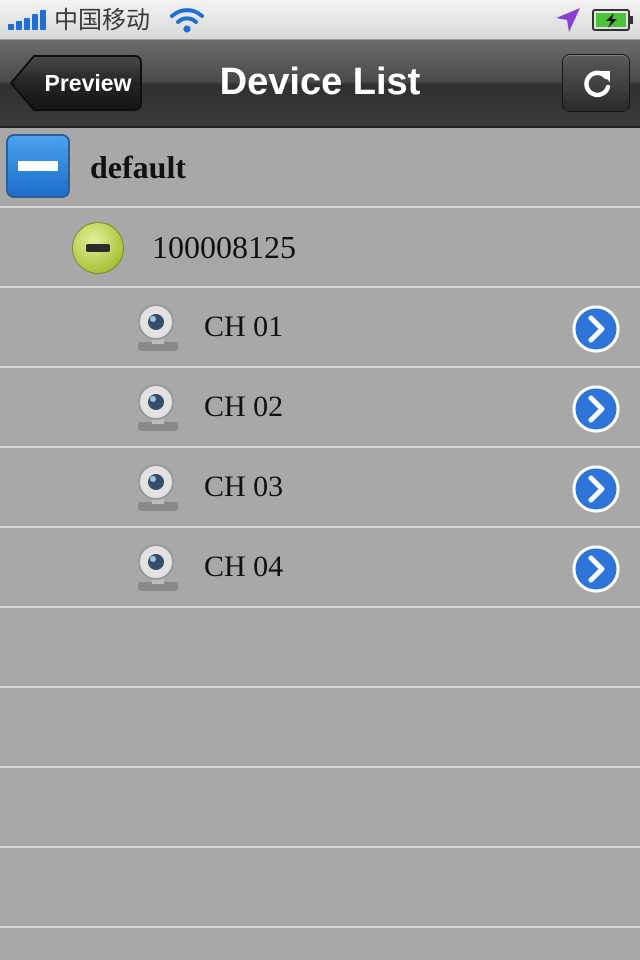 The width and height of the screenshot is (640, 960). I want to click on nav-bar: Preview Device List, so click(320, 84).